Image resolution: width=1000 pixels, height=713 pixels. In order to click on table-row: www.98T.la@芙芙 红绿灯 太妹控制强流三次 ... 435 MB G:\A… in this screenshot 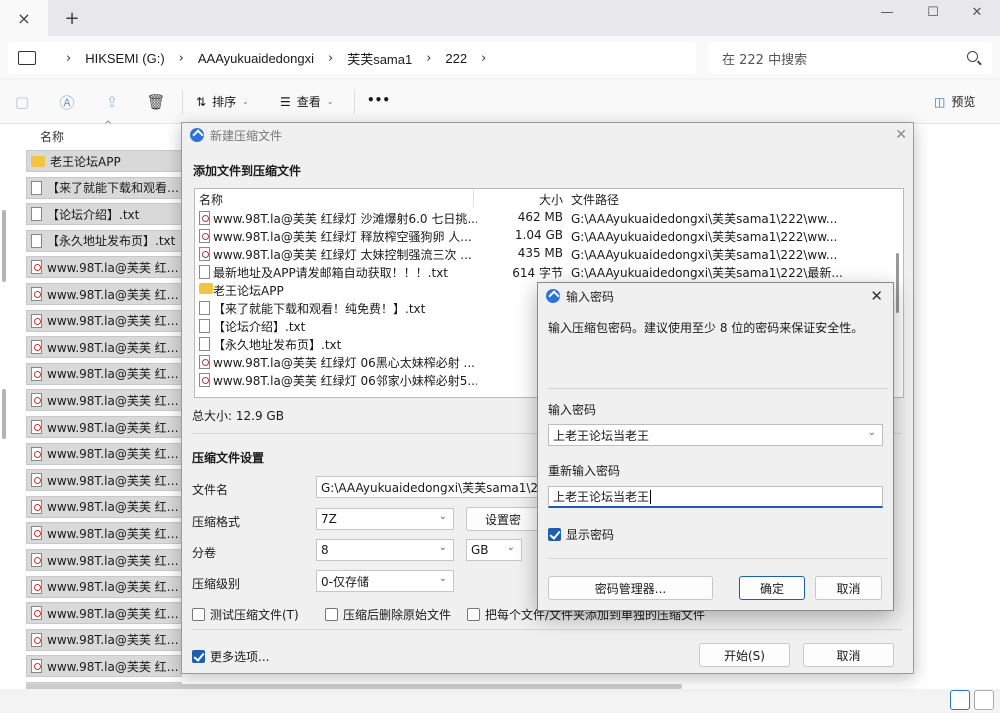, I will do `click(547, 254)`.